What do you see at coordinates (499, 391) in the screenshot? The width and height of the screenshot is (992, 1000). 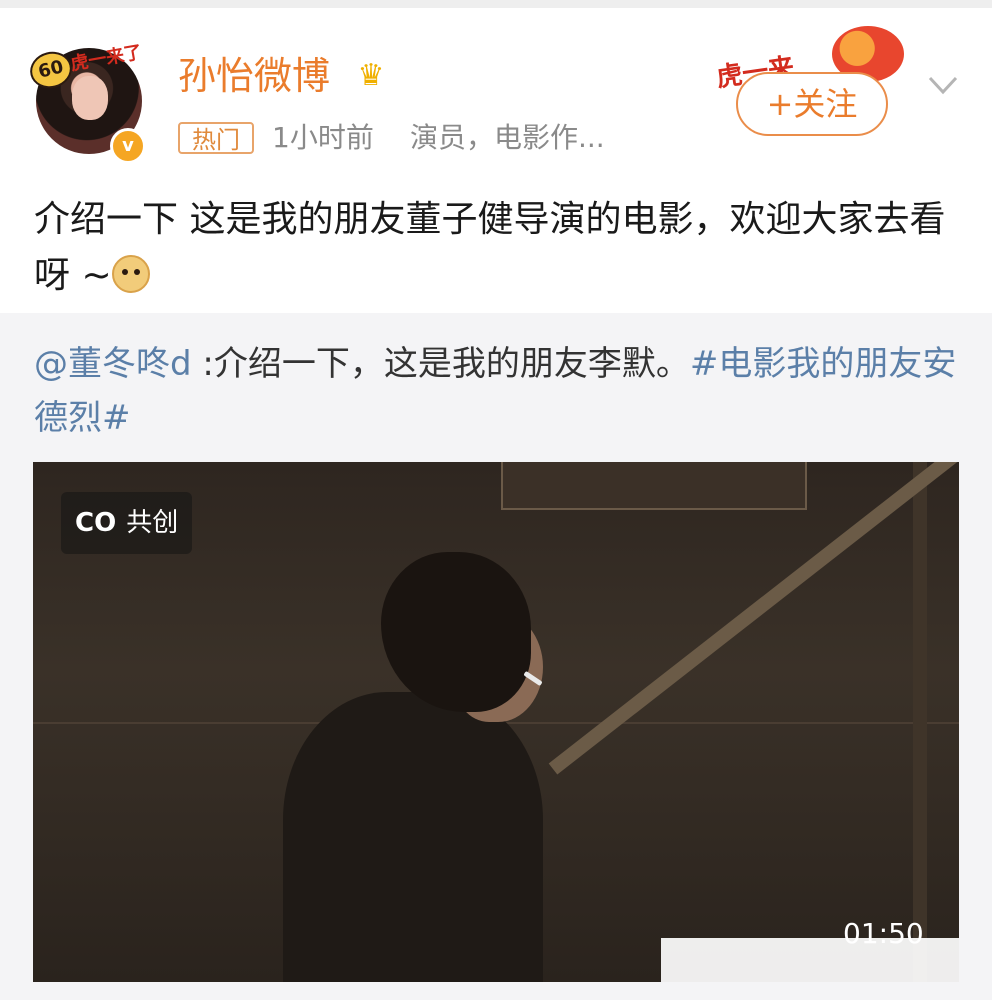 I see `repost-text: @董冬咚d :介绍一下，这是我的朋友李默。#电影我的朋友安德烈#` at bounding box center [499, 391].